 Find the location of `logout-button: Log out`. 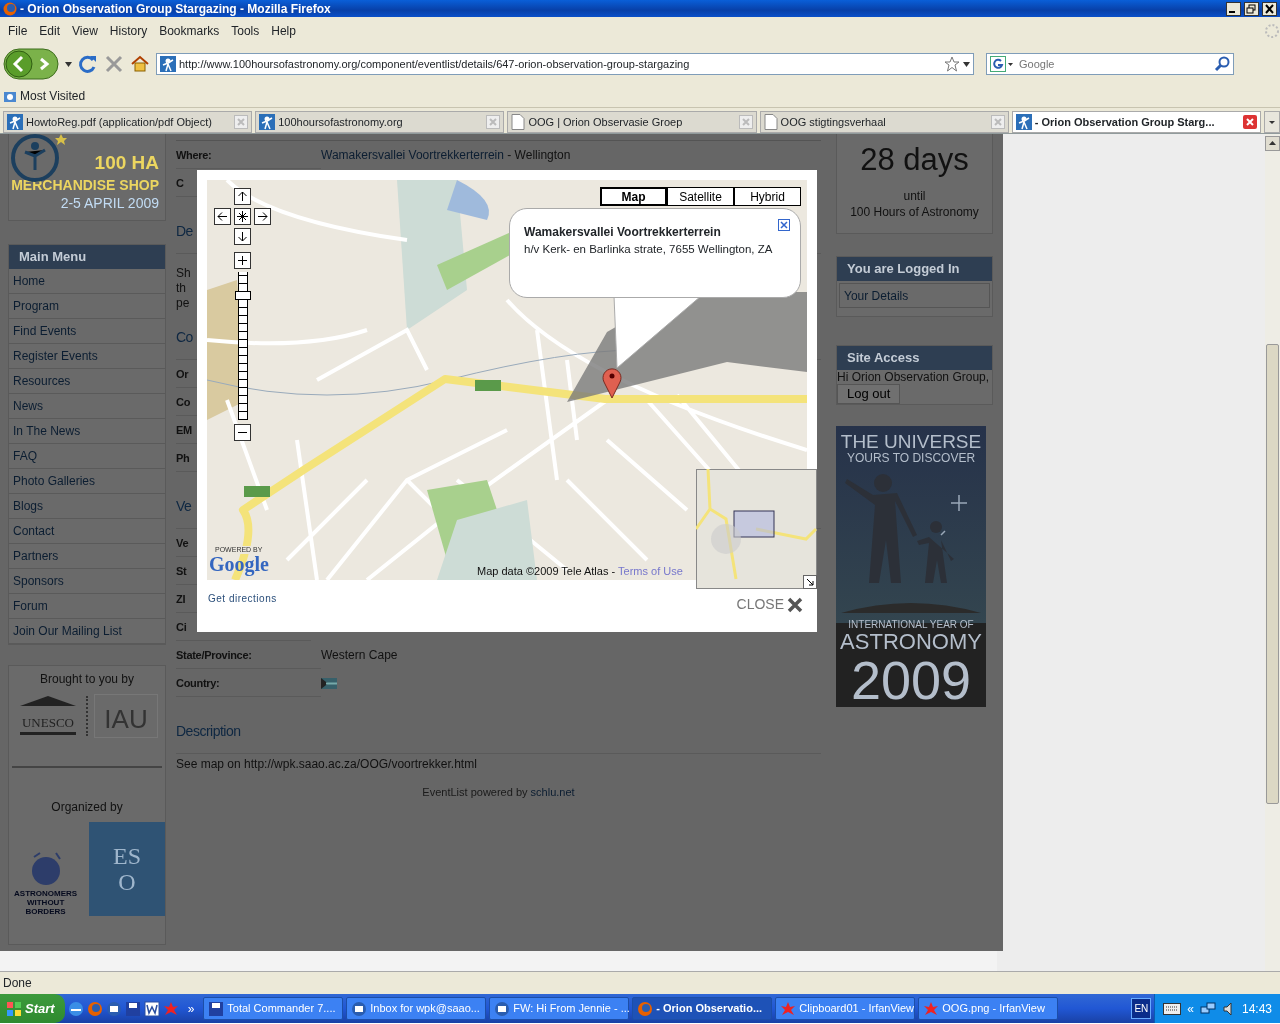

logout-button: Log out is located at coordinates (869, 394).